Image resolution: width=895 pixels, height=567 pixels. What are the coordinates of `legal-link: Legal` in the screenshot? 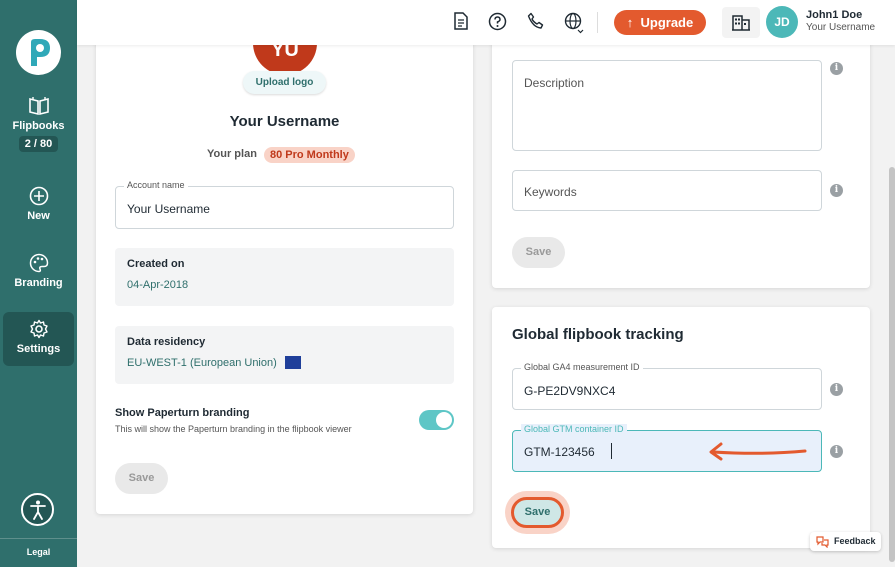 It's located at (38, 547).